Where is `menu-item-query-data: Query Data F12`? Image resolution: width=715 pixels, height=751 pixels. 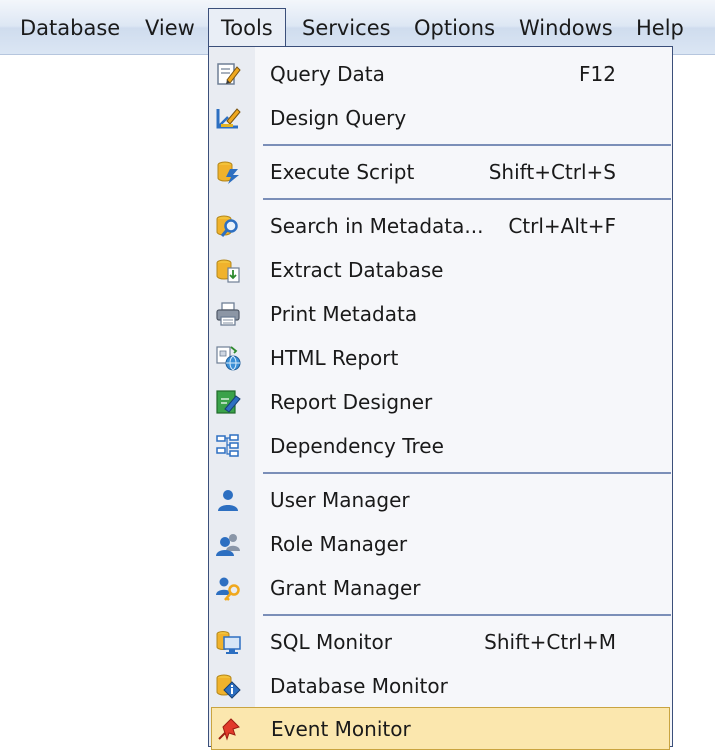 menu-item-query-data: Query Data F12 is located at coordinates (440, 74).